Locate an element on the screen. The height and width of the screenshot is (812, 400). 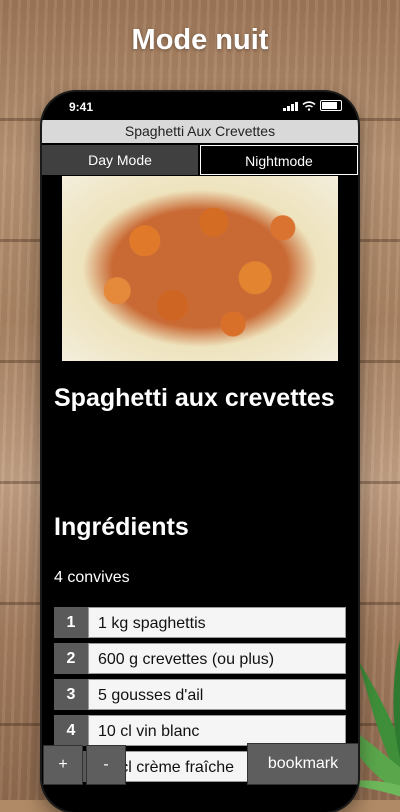
ingredient-item: 1 1 kg spaghettis is located at coordinates (200, 622).